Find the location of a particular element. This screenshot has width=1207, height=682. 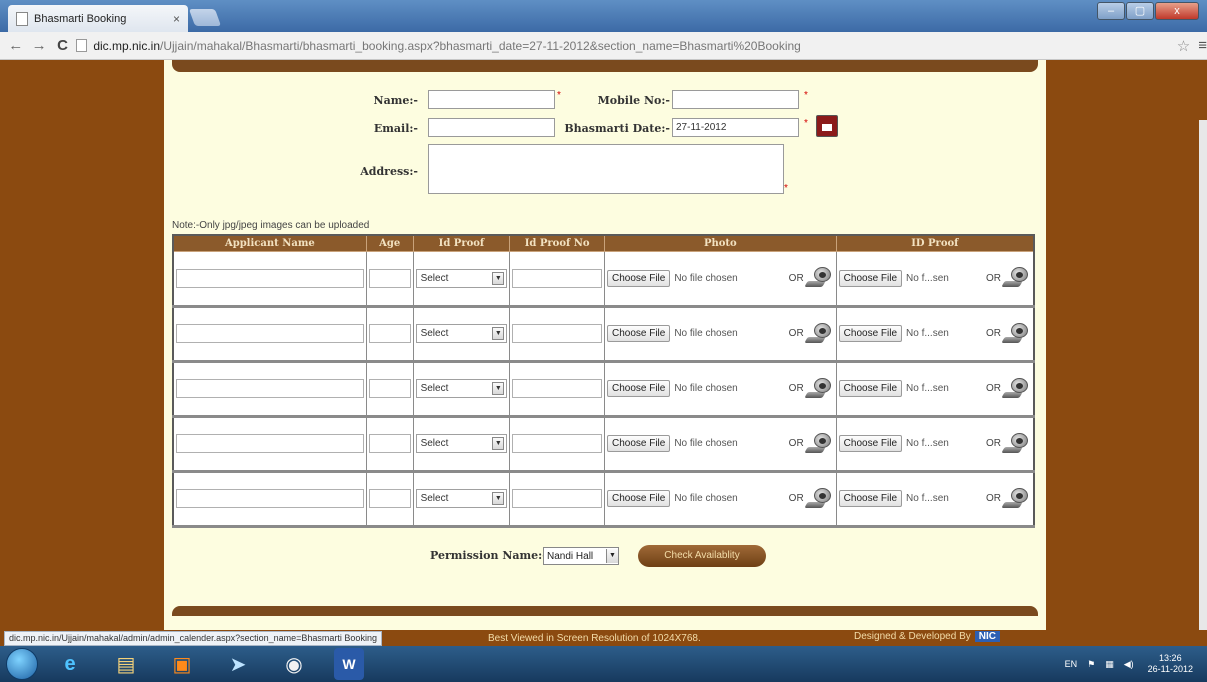

calendar-icon is located at coordinates (827, 126).